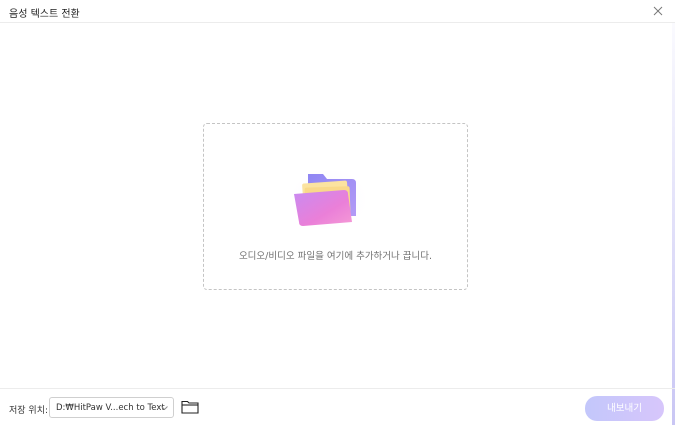  I want to click on folder-outline-icon, so click(190, 407).